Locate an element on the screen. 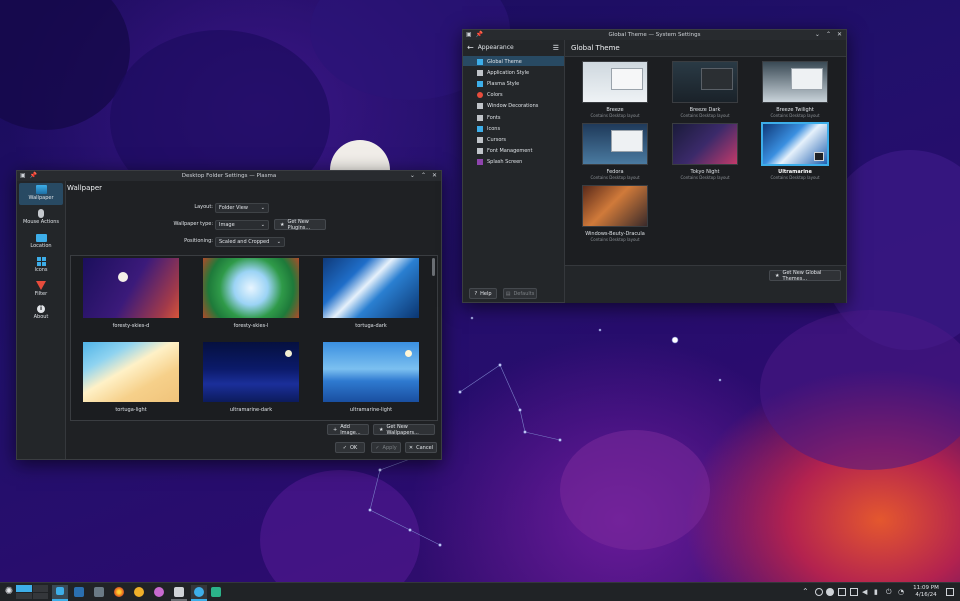 The width and height of the screenshot is (960, 601). wallpaper-item: ultramarine-light is located at coordinates (371, 380).